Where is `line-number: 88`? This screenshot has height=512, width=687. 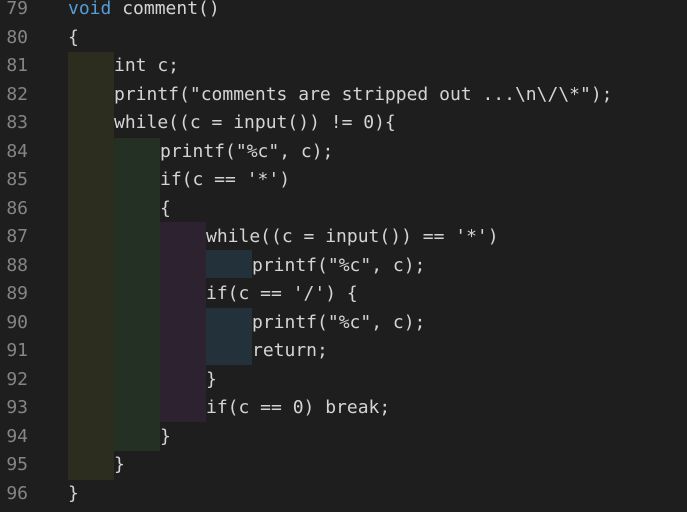 line-number: 88 is located at coordinates (17, 265).